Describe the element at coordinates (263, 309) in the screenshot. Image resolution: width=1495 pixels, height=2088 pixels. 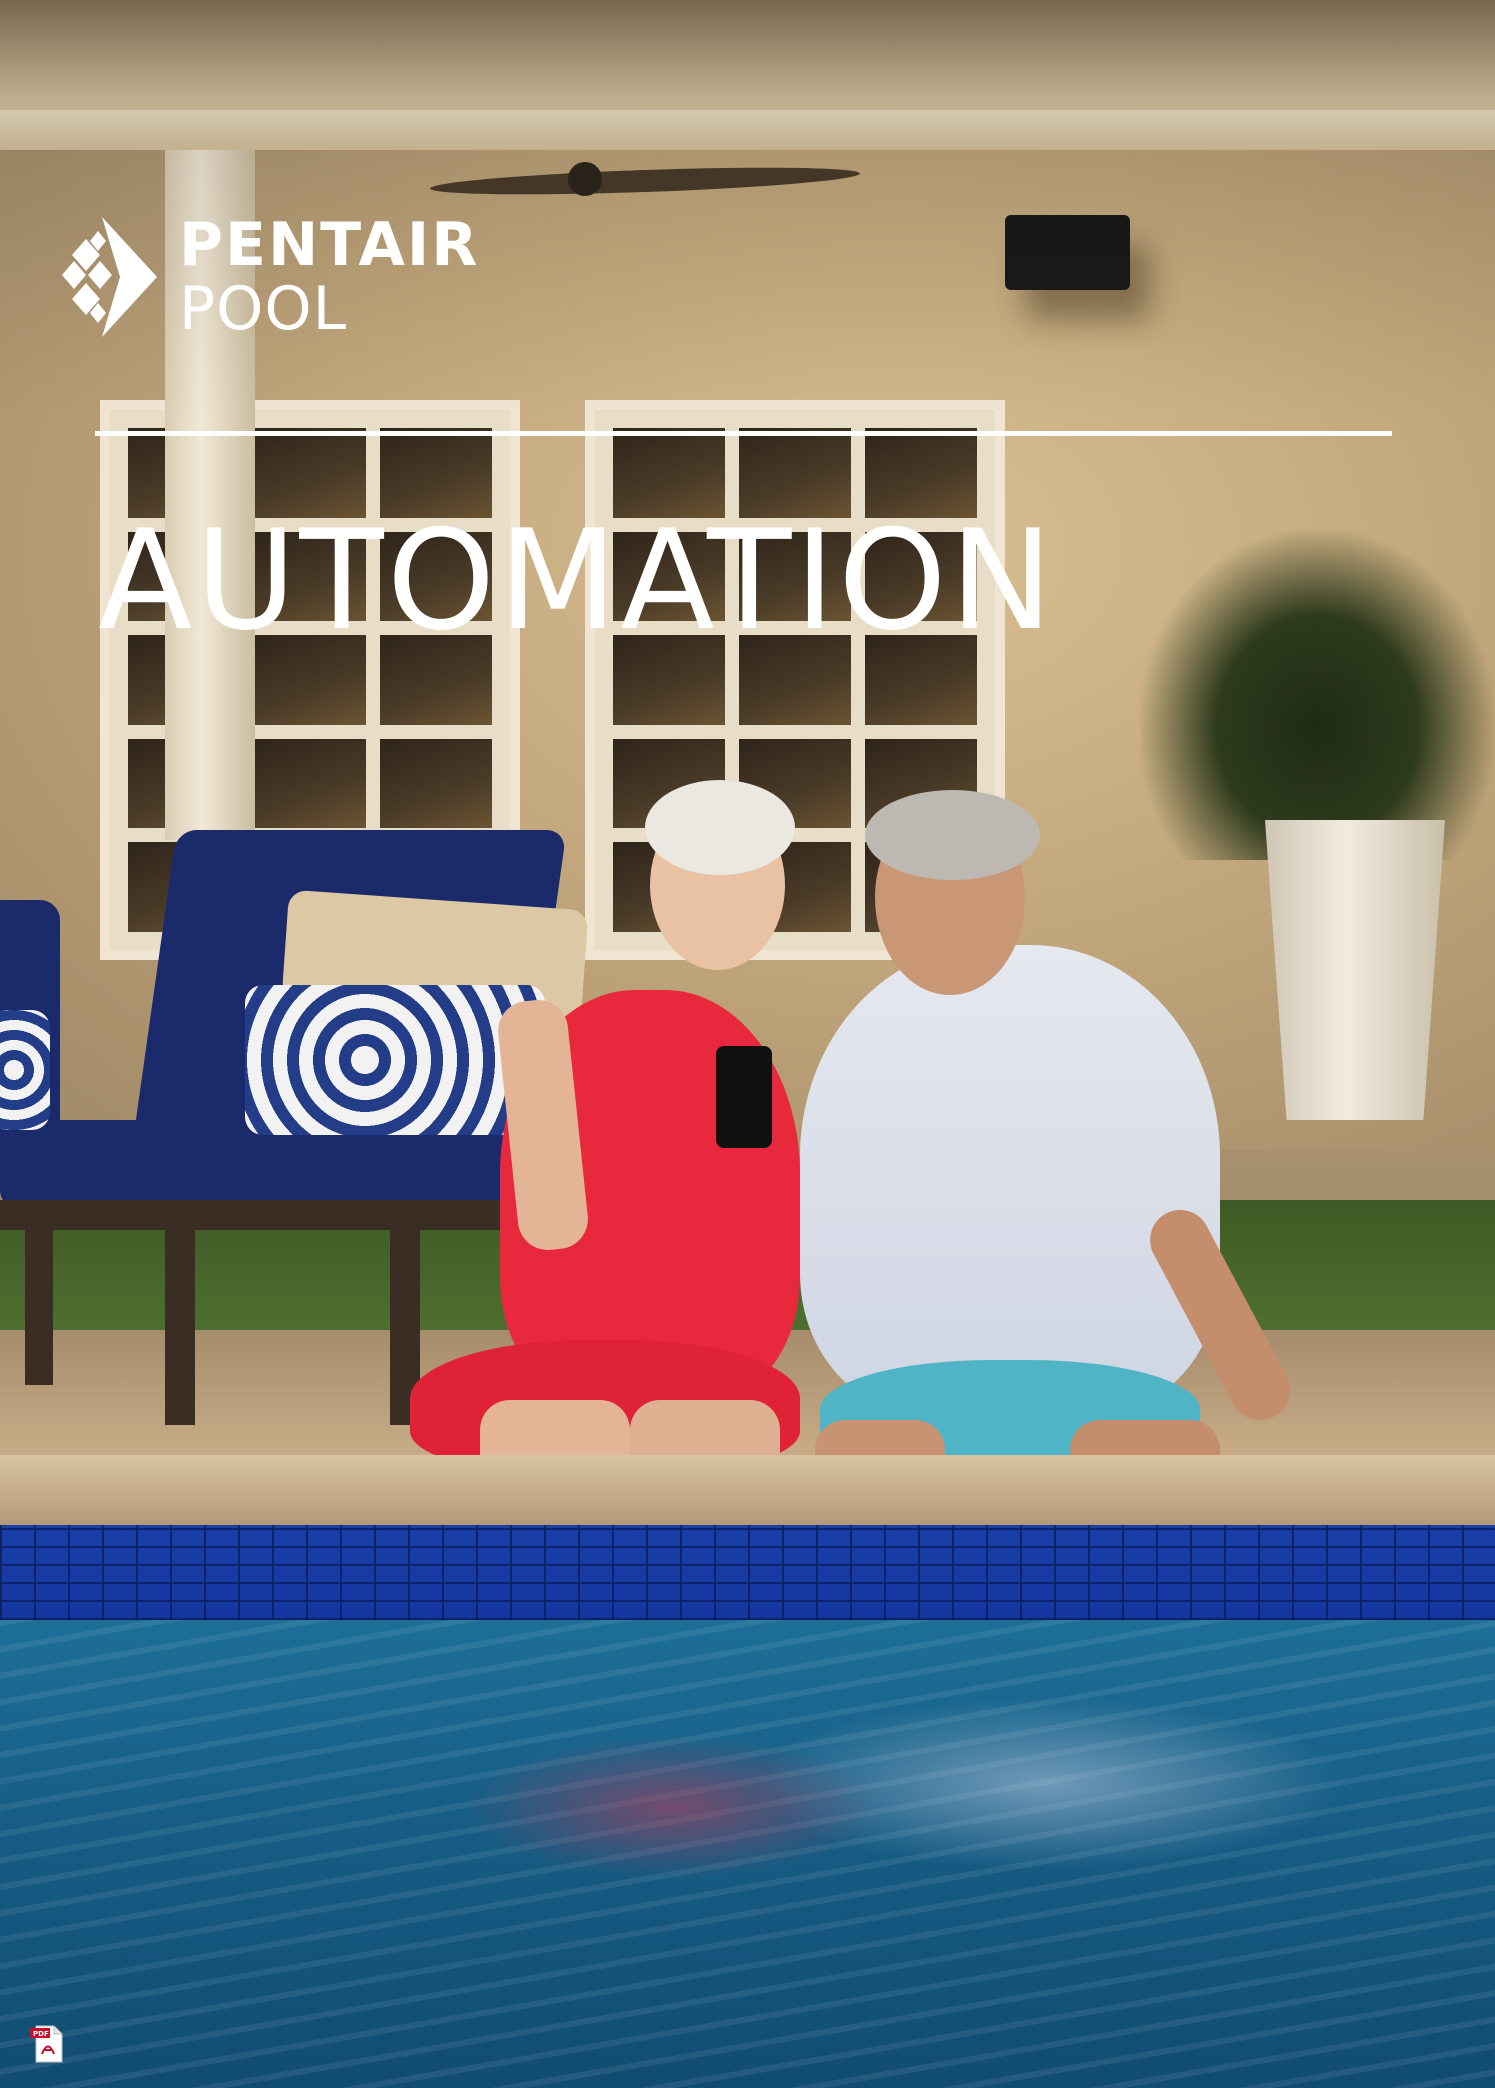
I see `brand-subline: POOL` at that location.